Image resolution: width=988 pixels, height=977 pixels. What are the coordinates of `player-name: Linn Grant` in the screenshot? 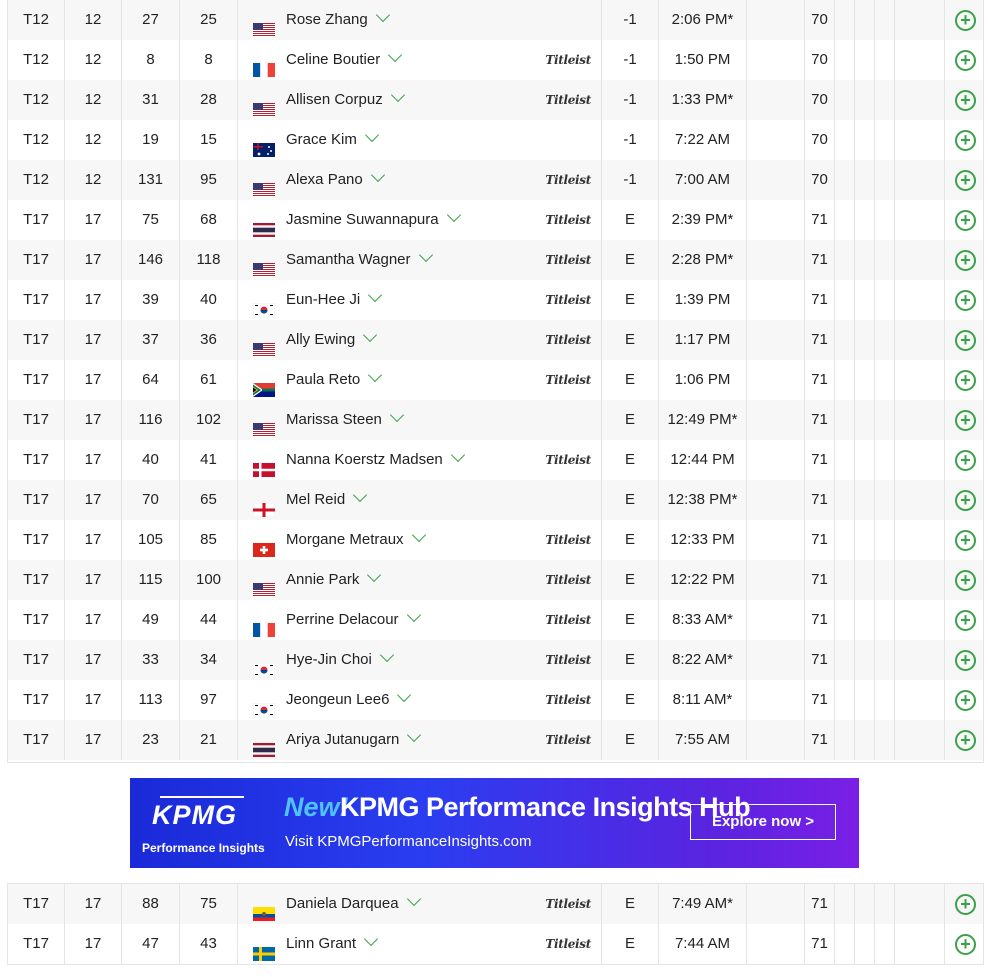 It's located at (332, 944).